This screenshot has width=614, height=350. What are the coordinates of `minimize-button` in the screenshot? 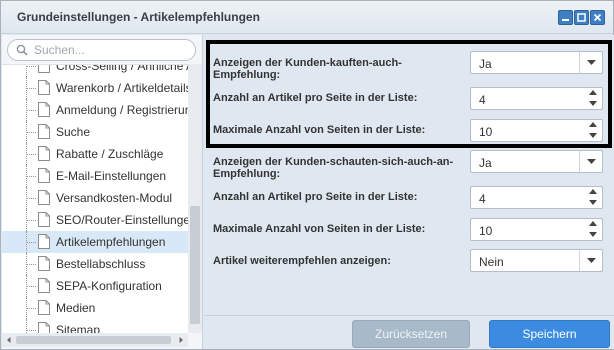 It's located at (565, 17).